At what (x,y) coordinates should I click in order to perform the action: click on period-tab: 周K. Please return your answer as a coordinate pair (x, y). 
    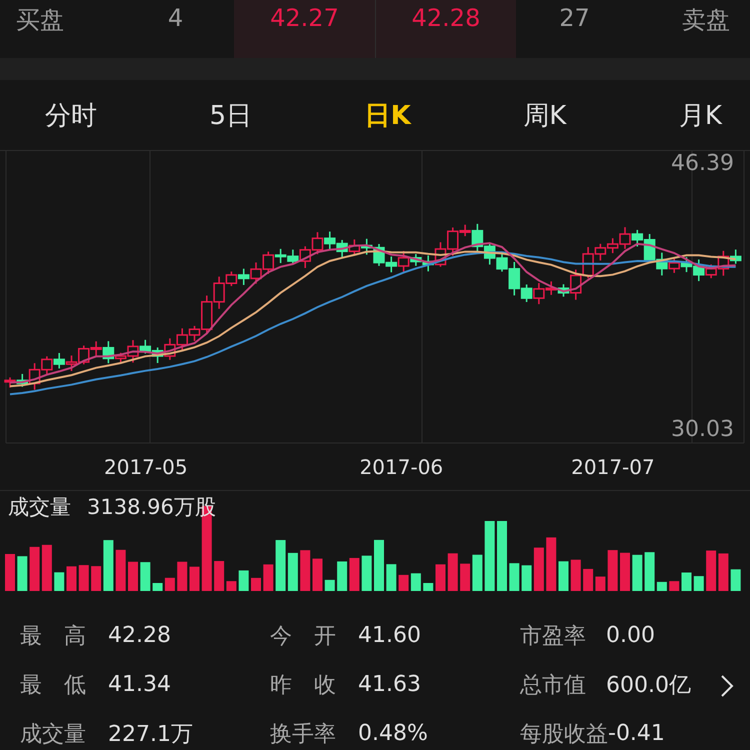
    Looking at the image, I should click on (544, 115).